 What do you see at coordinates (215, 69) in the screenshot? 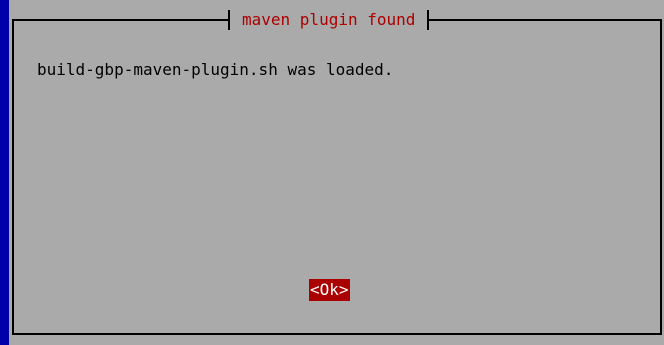
I see `dialog-message: build-gbp-maven-plugin.sh was loaded.` at bounding box center [215, 69].